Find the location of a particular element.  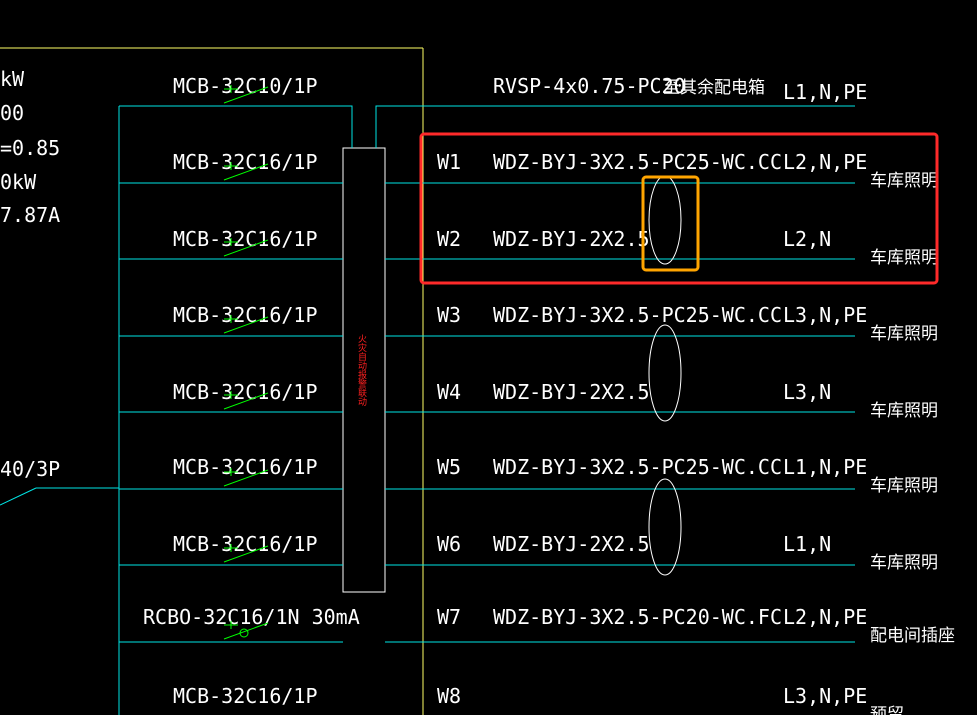

circuit-usage: 预留 is located at coordinates (887, 710).